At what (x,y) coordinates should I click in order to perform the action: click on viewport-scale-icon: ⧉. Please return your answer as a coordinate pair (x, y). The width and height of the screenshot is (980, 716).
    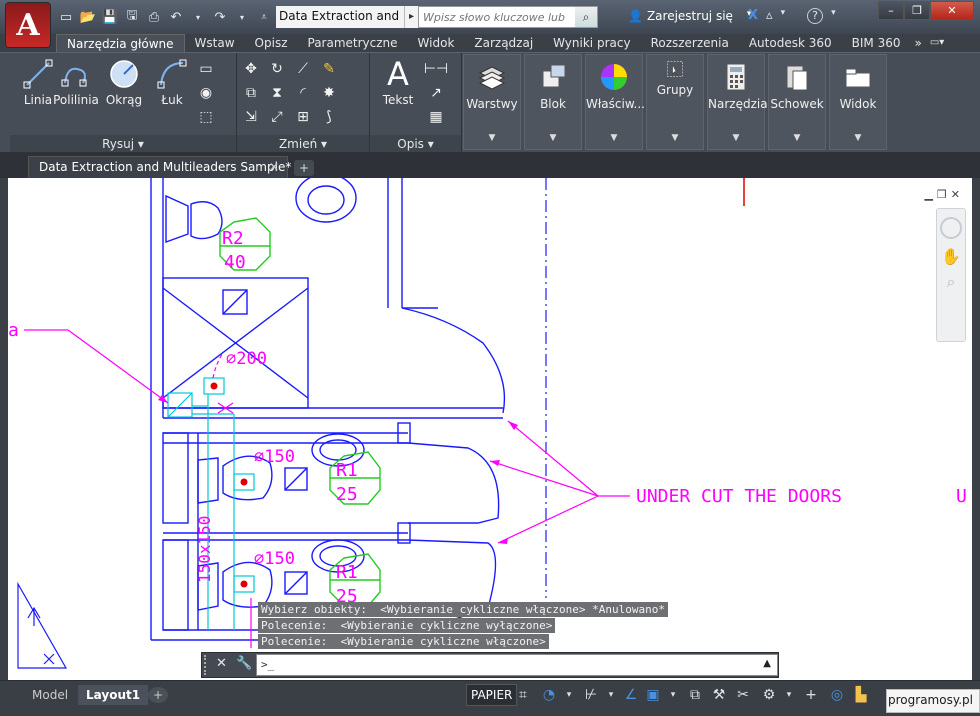
    Looking at the image, I should click on (695, 695).